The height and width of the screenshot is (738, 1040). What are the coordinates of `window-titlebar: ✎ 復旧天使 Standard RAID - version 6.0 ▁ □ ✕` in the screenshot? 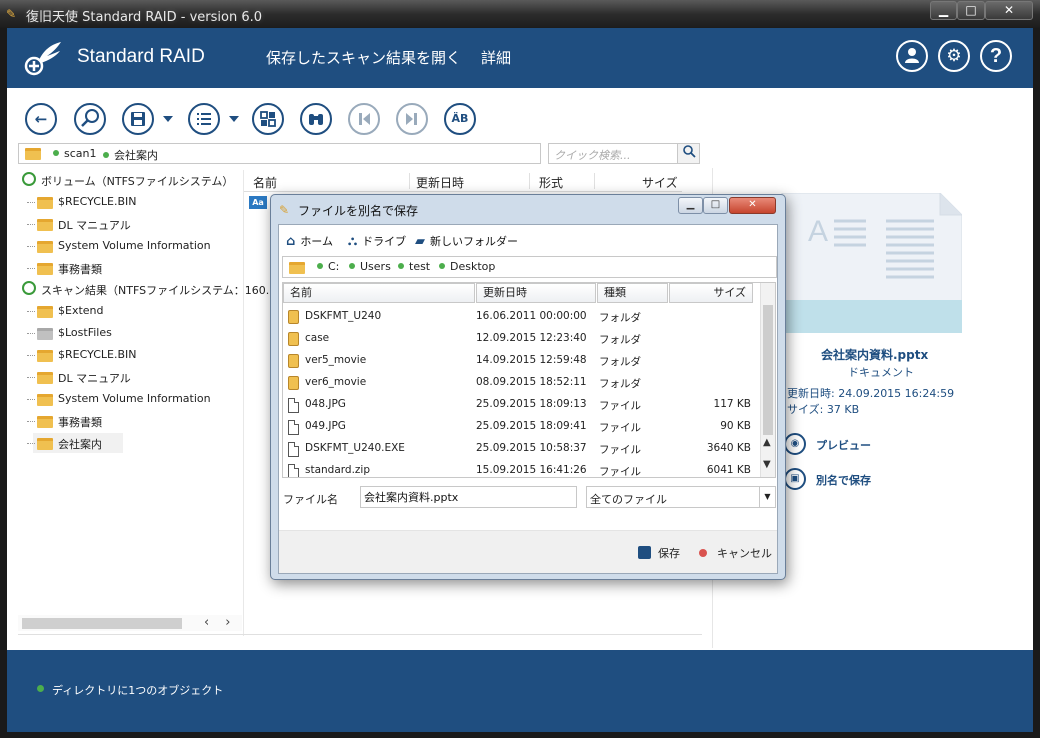 It's located at (520, 14).